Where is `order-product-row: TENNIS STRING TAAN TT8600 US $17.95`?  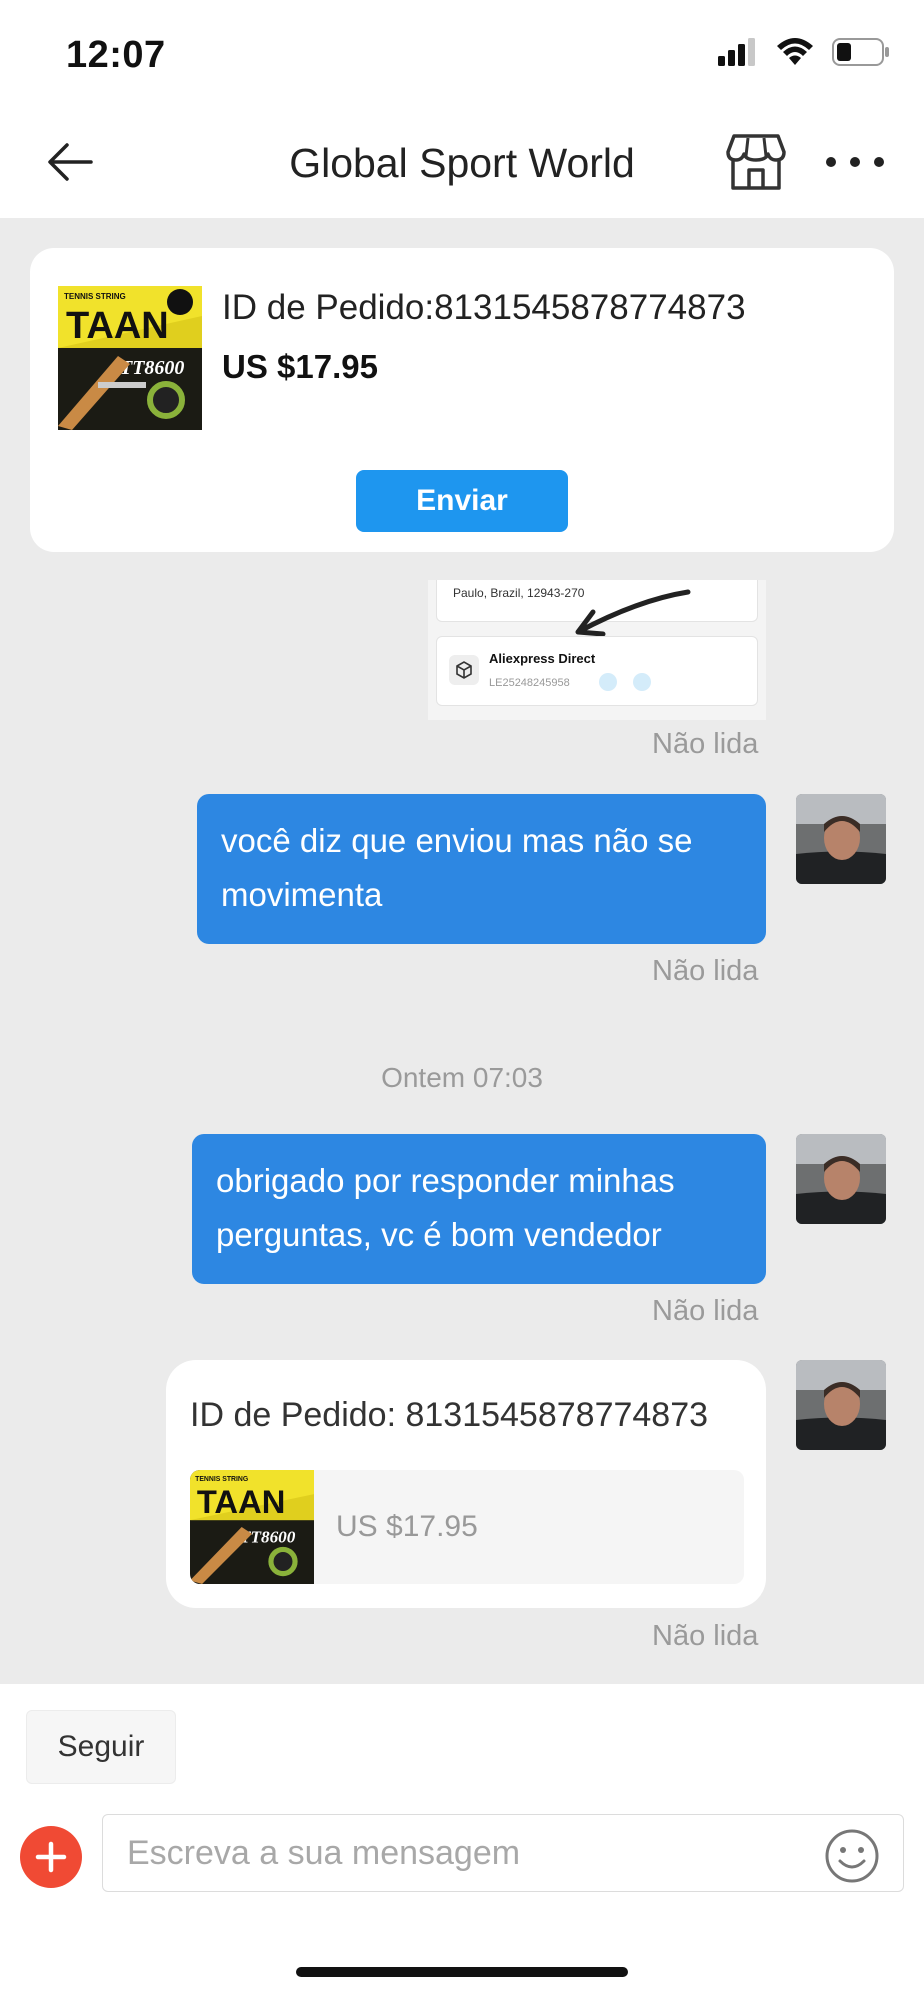
order-product-row: TENNIS STRING TAAN TT8600 US $17.95 is located at coordinates (467, 1527).